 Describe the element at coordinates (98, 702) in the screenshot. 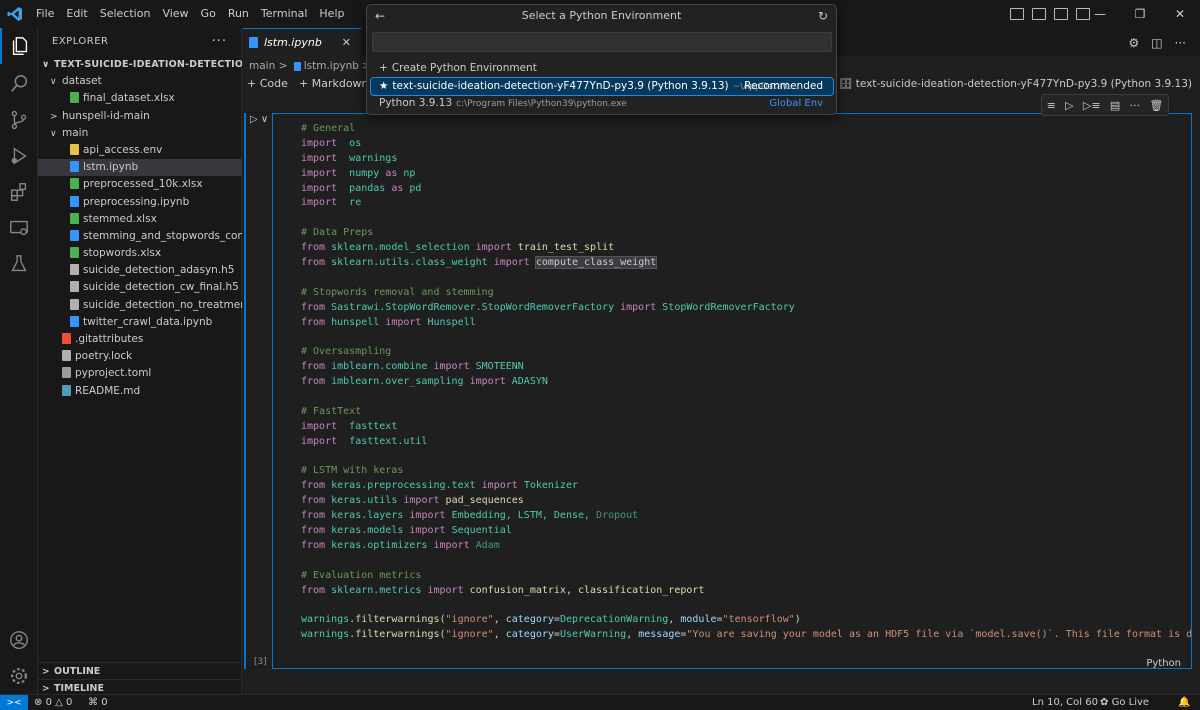

I see `ports-indicator: ⌘ 0` at that location.